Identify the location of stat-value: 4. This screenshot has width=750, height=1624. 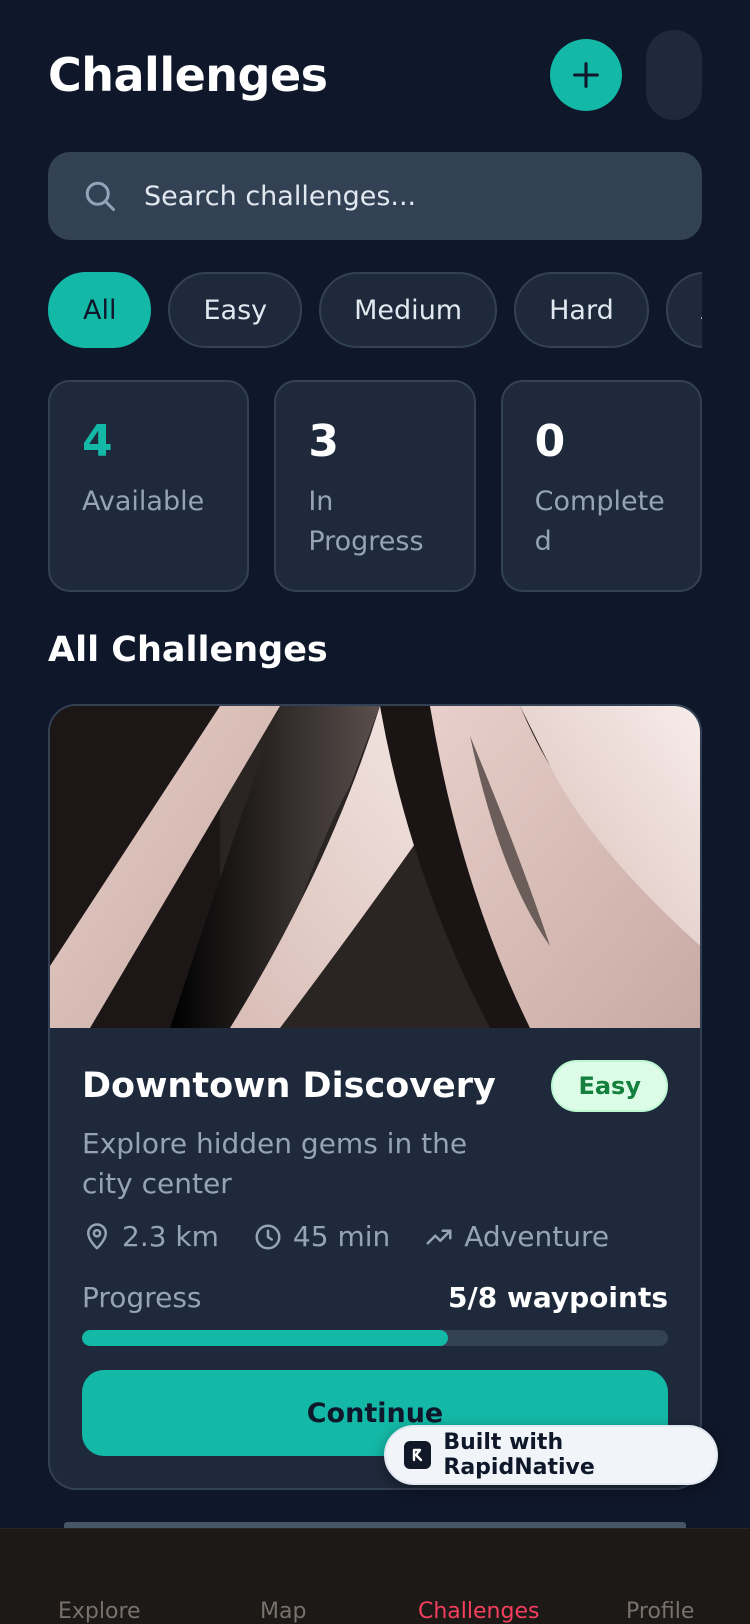
(97, 441).